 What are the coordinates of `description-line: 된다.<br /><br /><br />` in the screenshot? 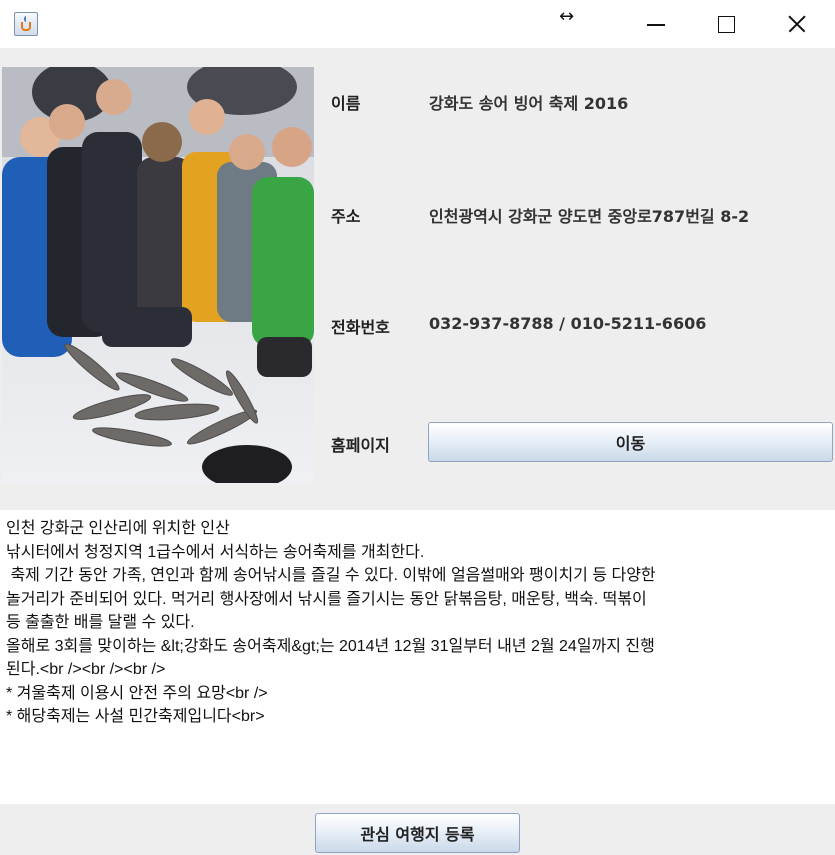 It's located at (86, 669).